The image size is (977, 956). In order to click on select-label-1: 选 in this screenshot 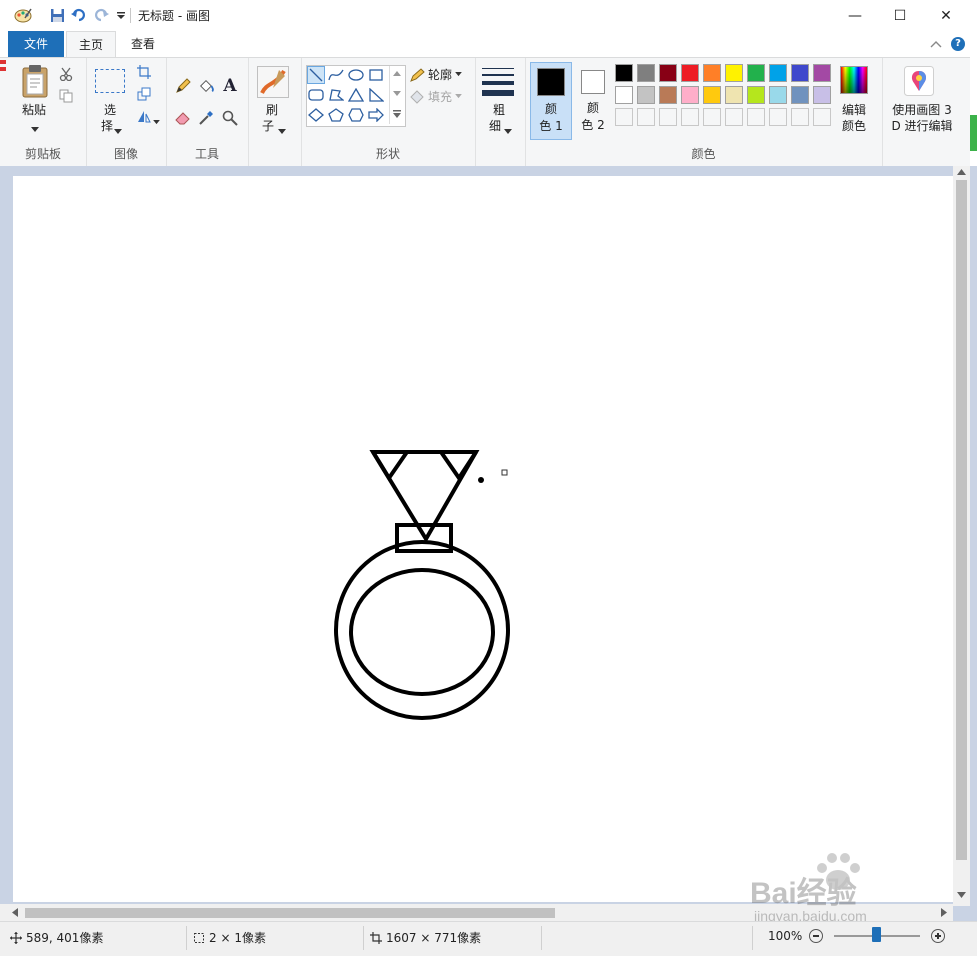, I will do `click(110, 110)`.